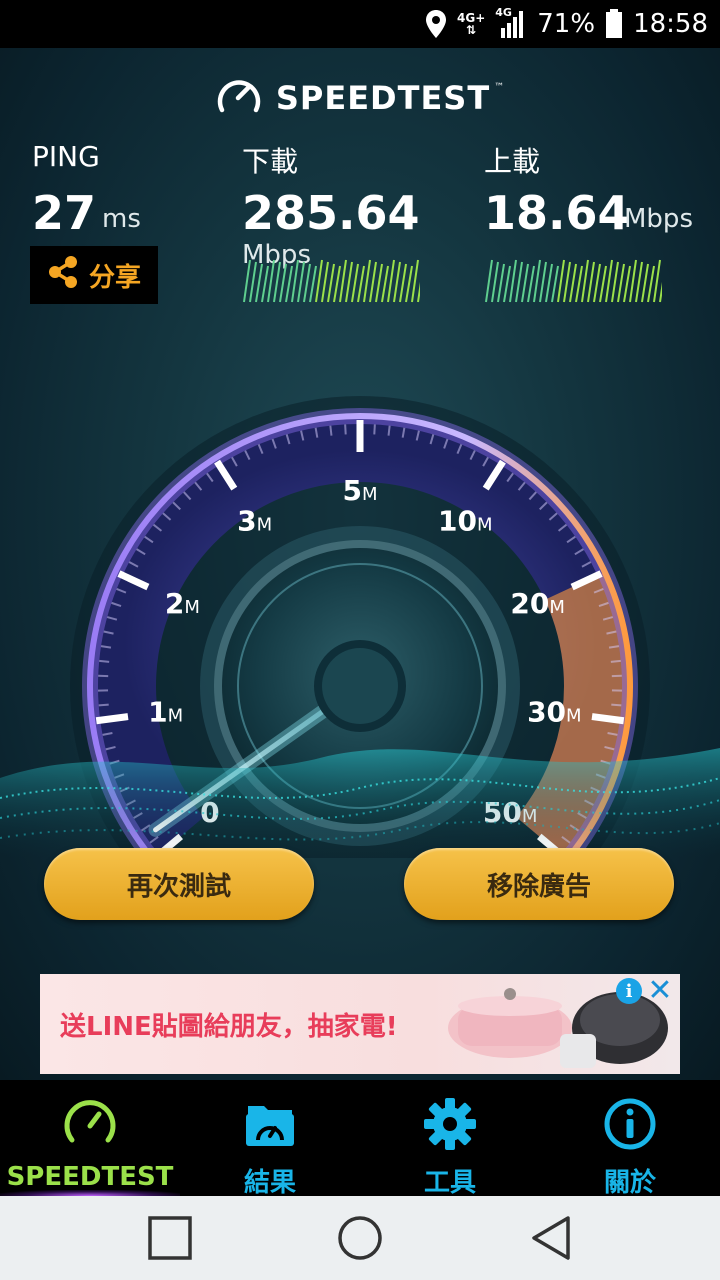 The image size is (720, 1280). Describe the element at coordinates (550, 1238) in the screenshot. I see `back-triangle-icon` at that location.